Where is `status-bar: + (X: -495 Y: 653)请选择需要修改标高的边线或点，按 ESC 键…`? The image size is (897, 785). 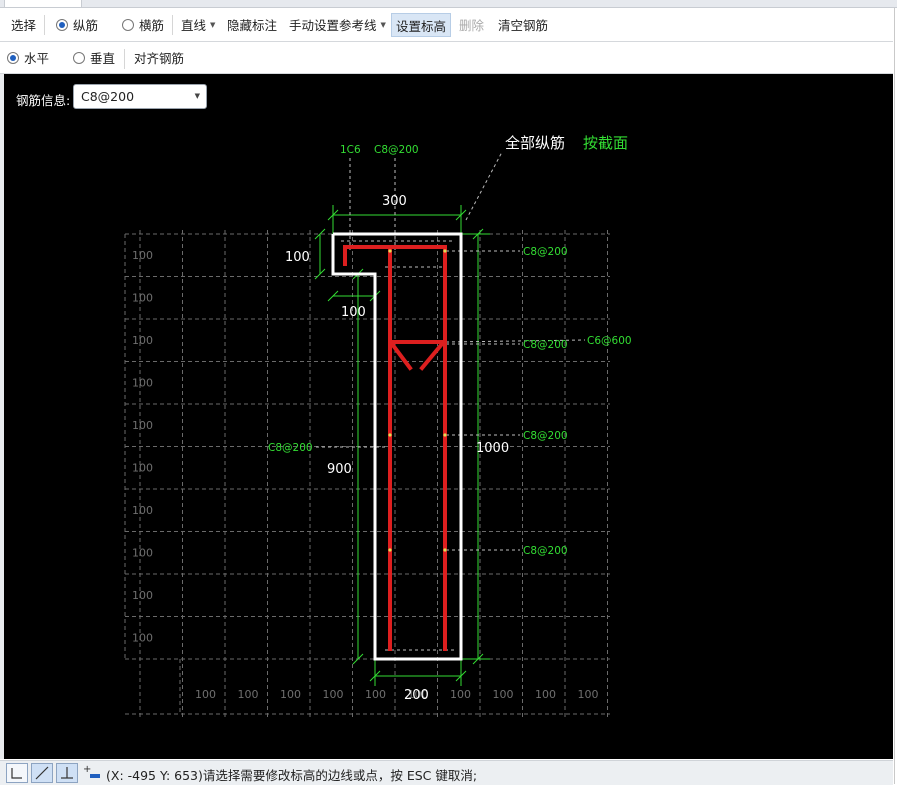 status-bar: + (X: -495 Y: 653)请选择需要修改标高的边线或点，按 ESC 键… is located at coordinates (446, 772).